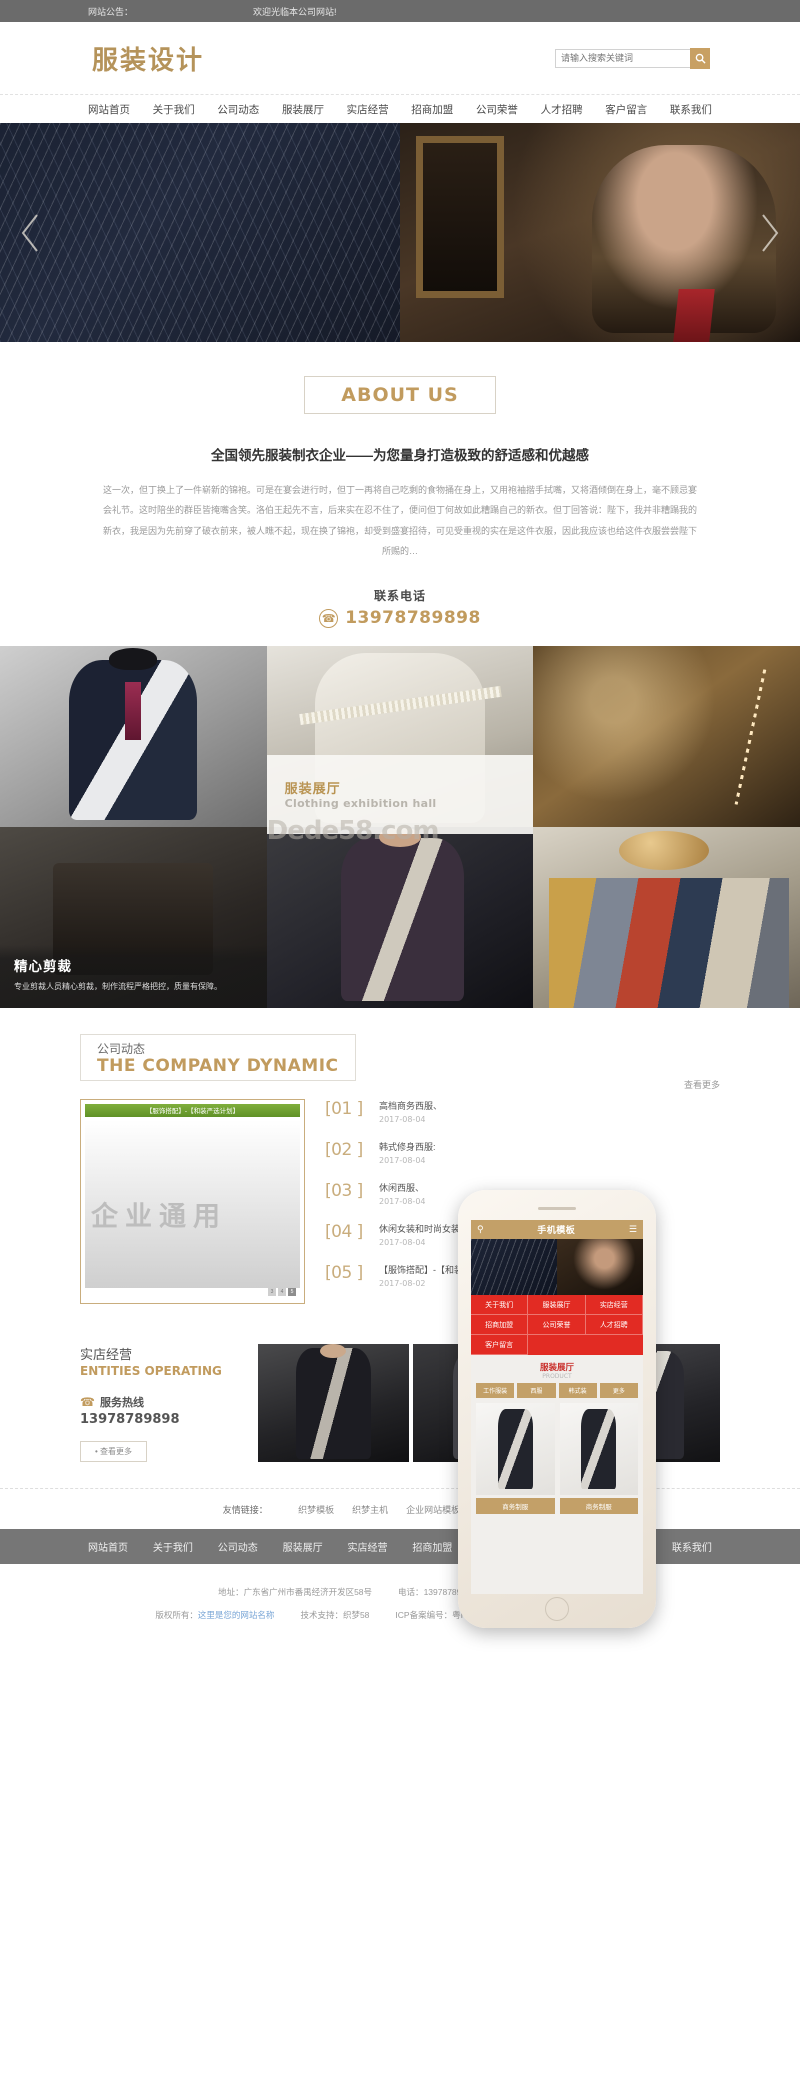 The height and width of the screenshot is (2097, 800). Describe the element at coordinates (316, 1510) in the screenshot. I see `friendly-link-0: 织梦模板` at that location.